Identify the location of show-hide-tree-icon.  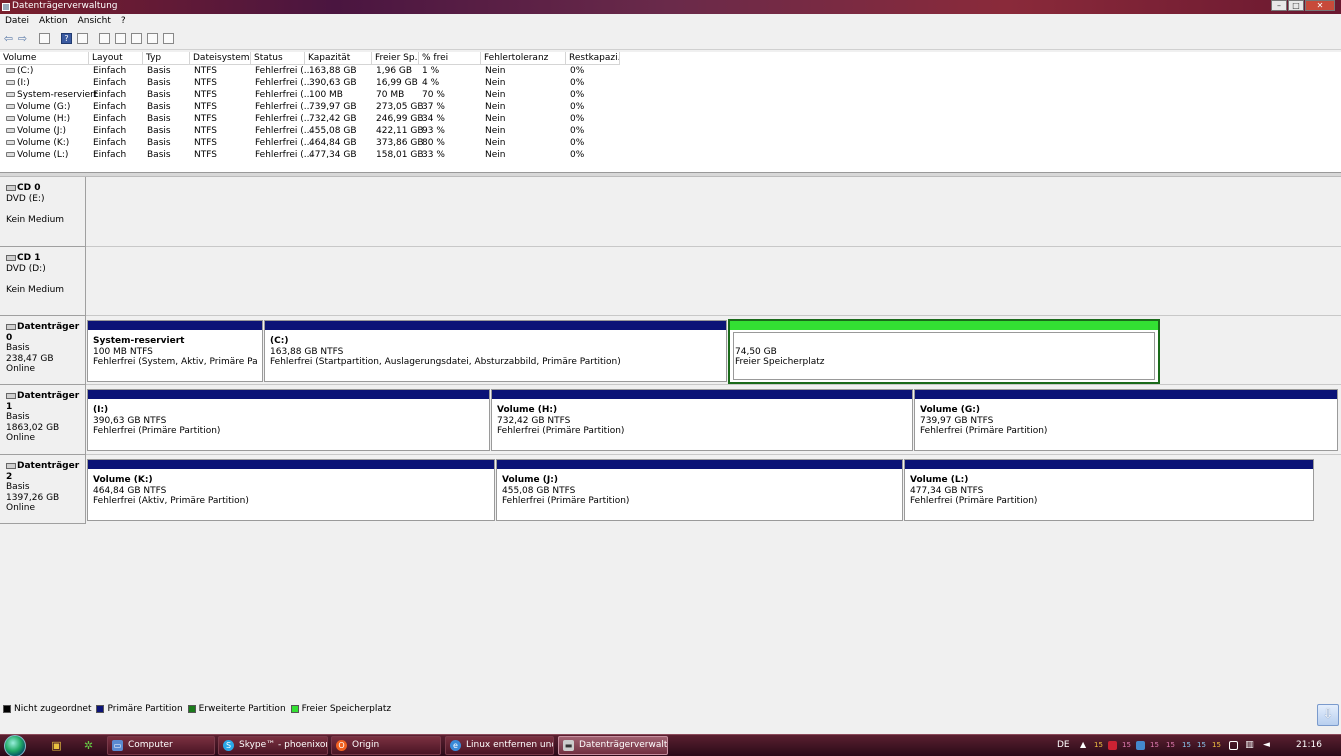
(44, 38).